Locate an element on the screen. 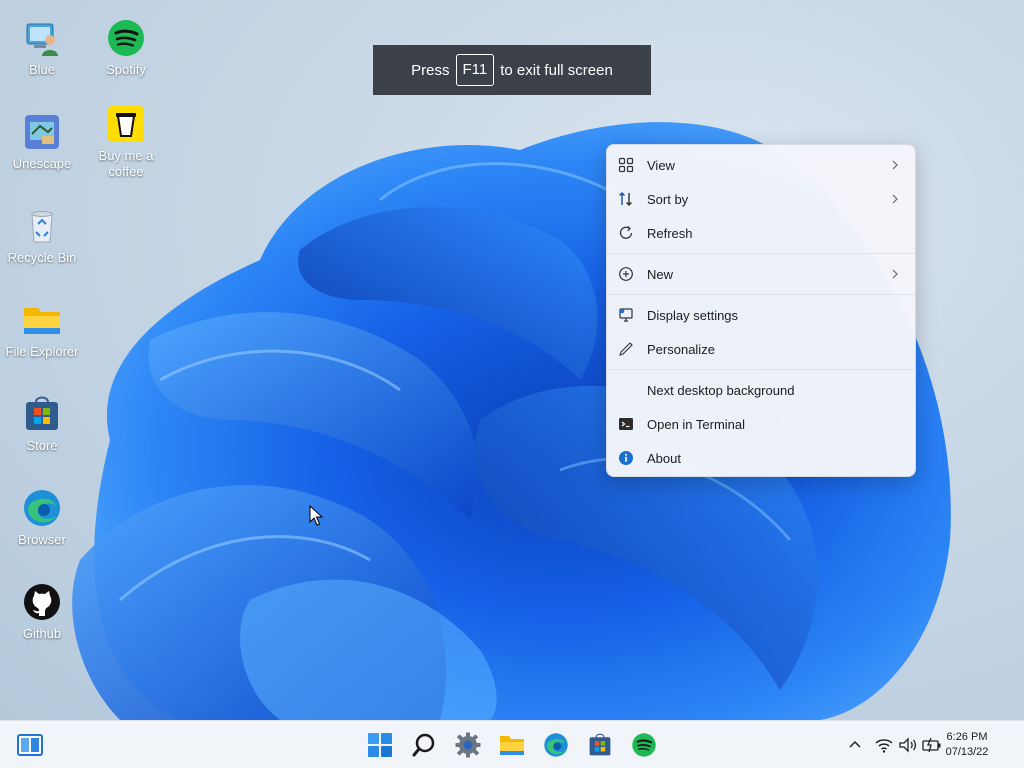  start-button is located at coordinates (380, 745).